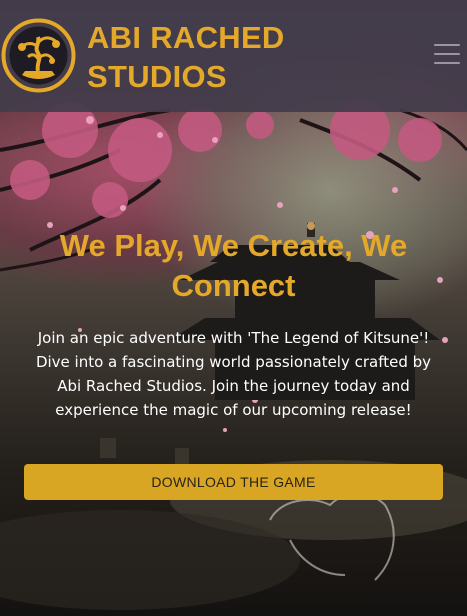 This screenshot has height=616, width=467. I want to click on hero-title: We Play, We Create, We Connect, so click(233, 265).